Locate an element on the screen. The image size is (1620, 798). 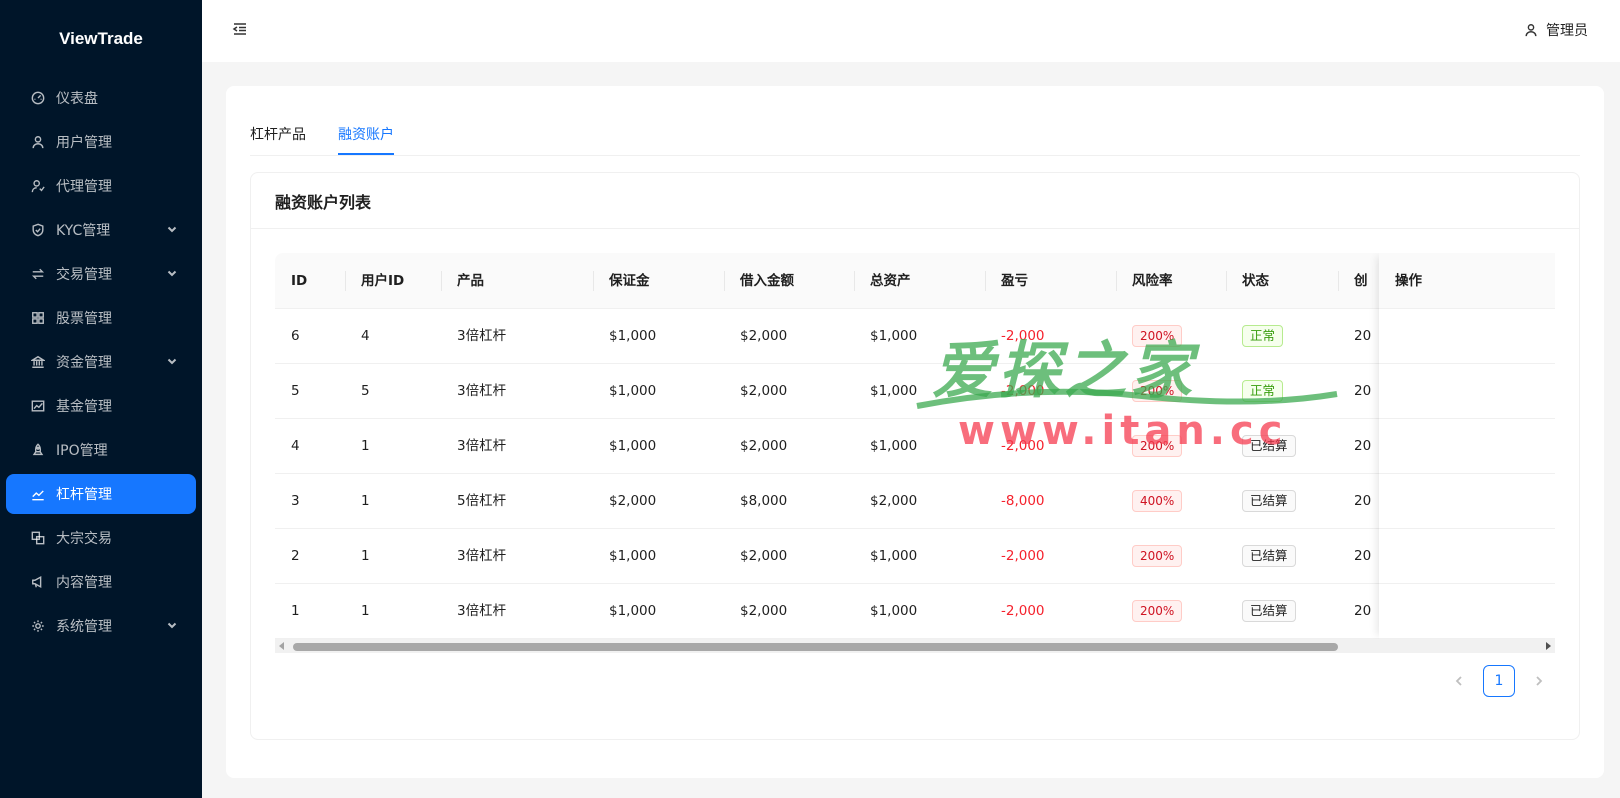
rocket-icon is located at coordinates (38, 450).